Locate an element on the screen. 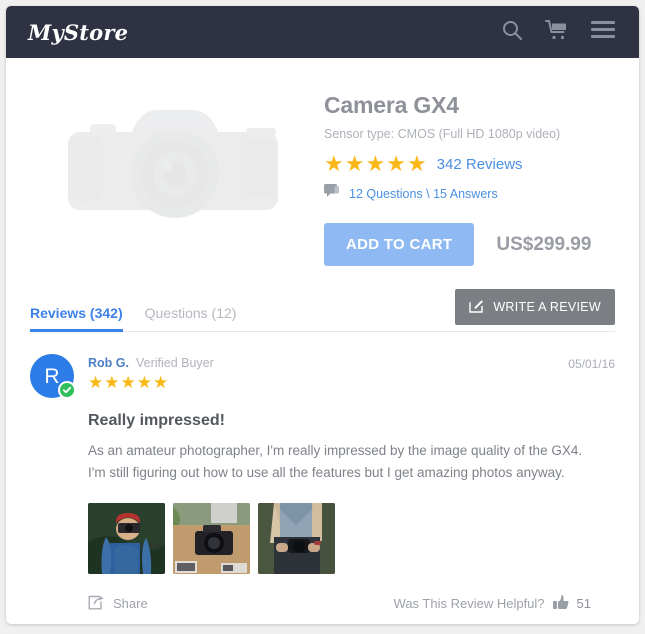  review-photo-list is located at coordinates (351, 538).